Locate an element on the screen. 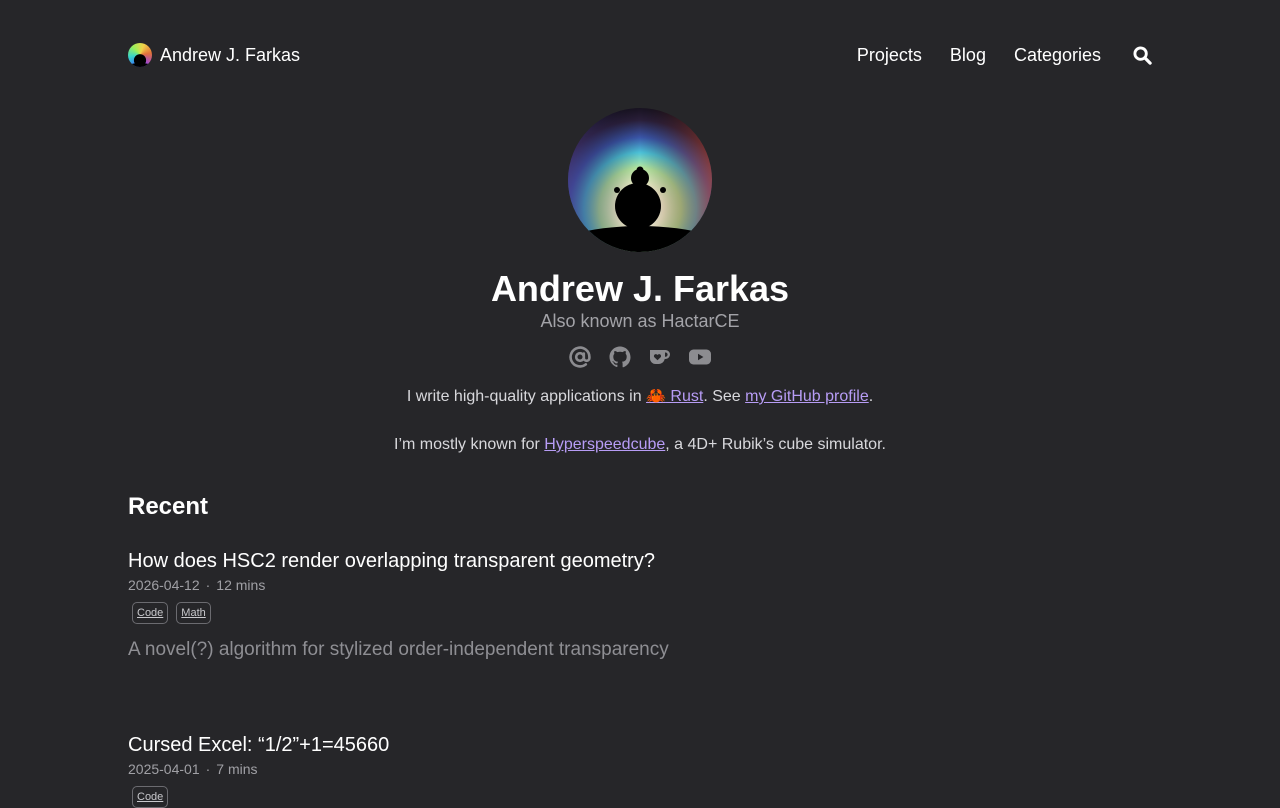 The width and height of the screenshot is (1280, 808). bio-text: I write high-quality applications in is located at coordinates (526, 396).